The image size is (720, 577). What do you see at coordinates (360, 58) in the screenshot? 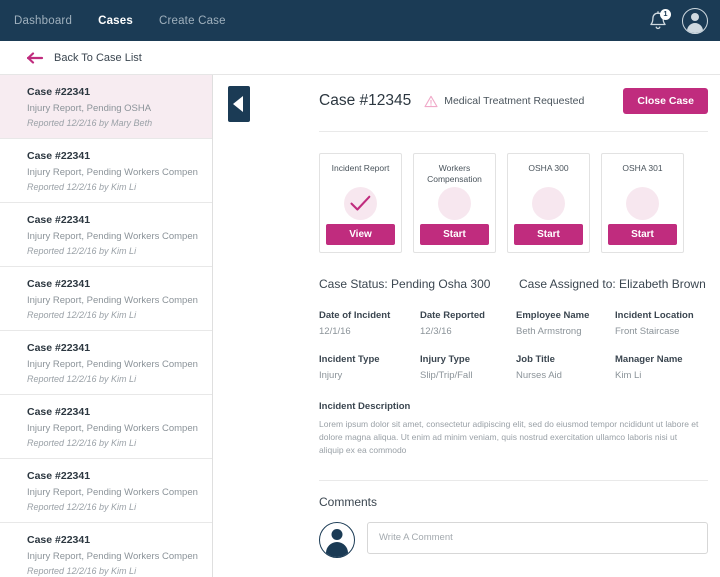
I see `breadcrumb: Back To Case List` at bounding box center [360, 58].